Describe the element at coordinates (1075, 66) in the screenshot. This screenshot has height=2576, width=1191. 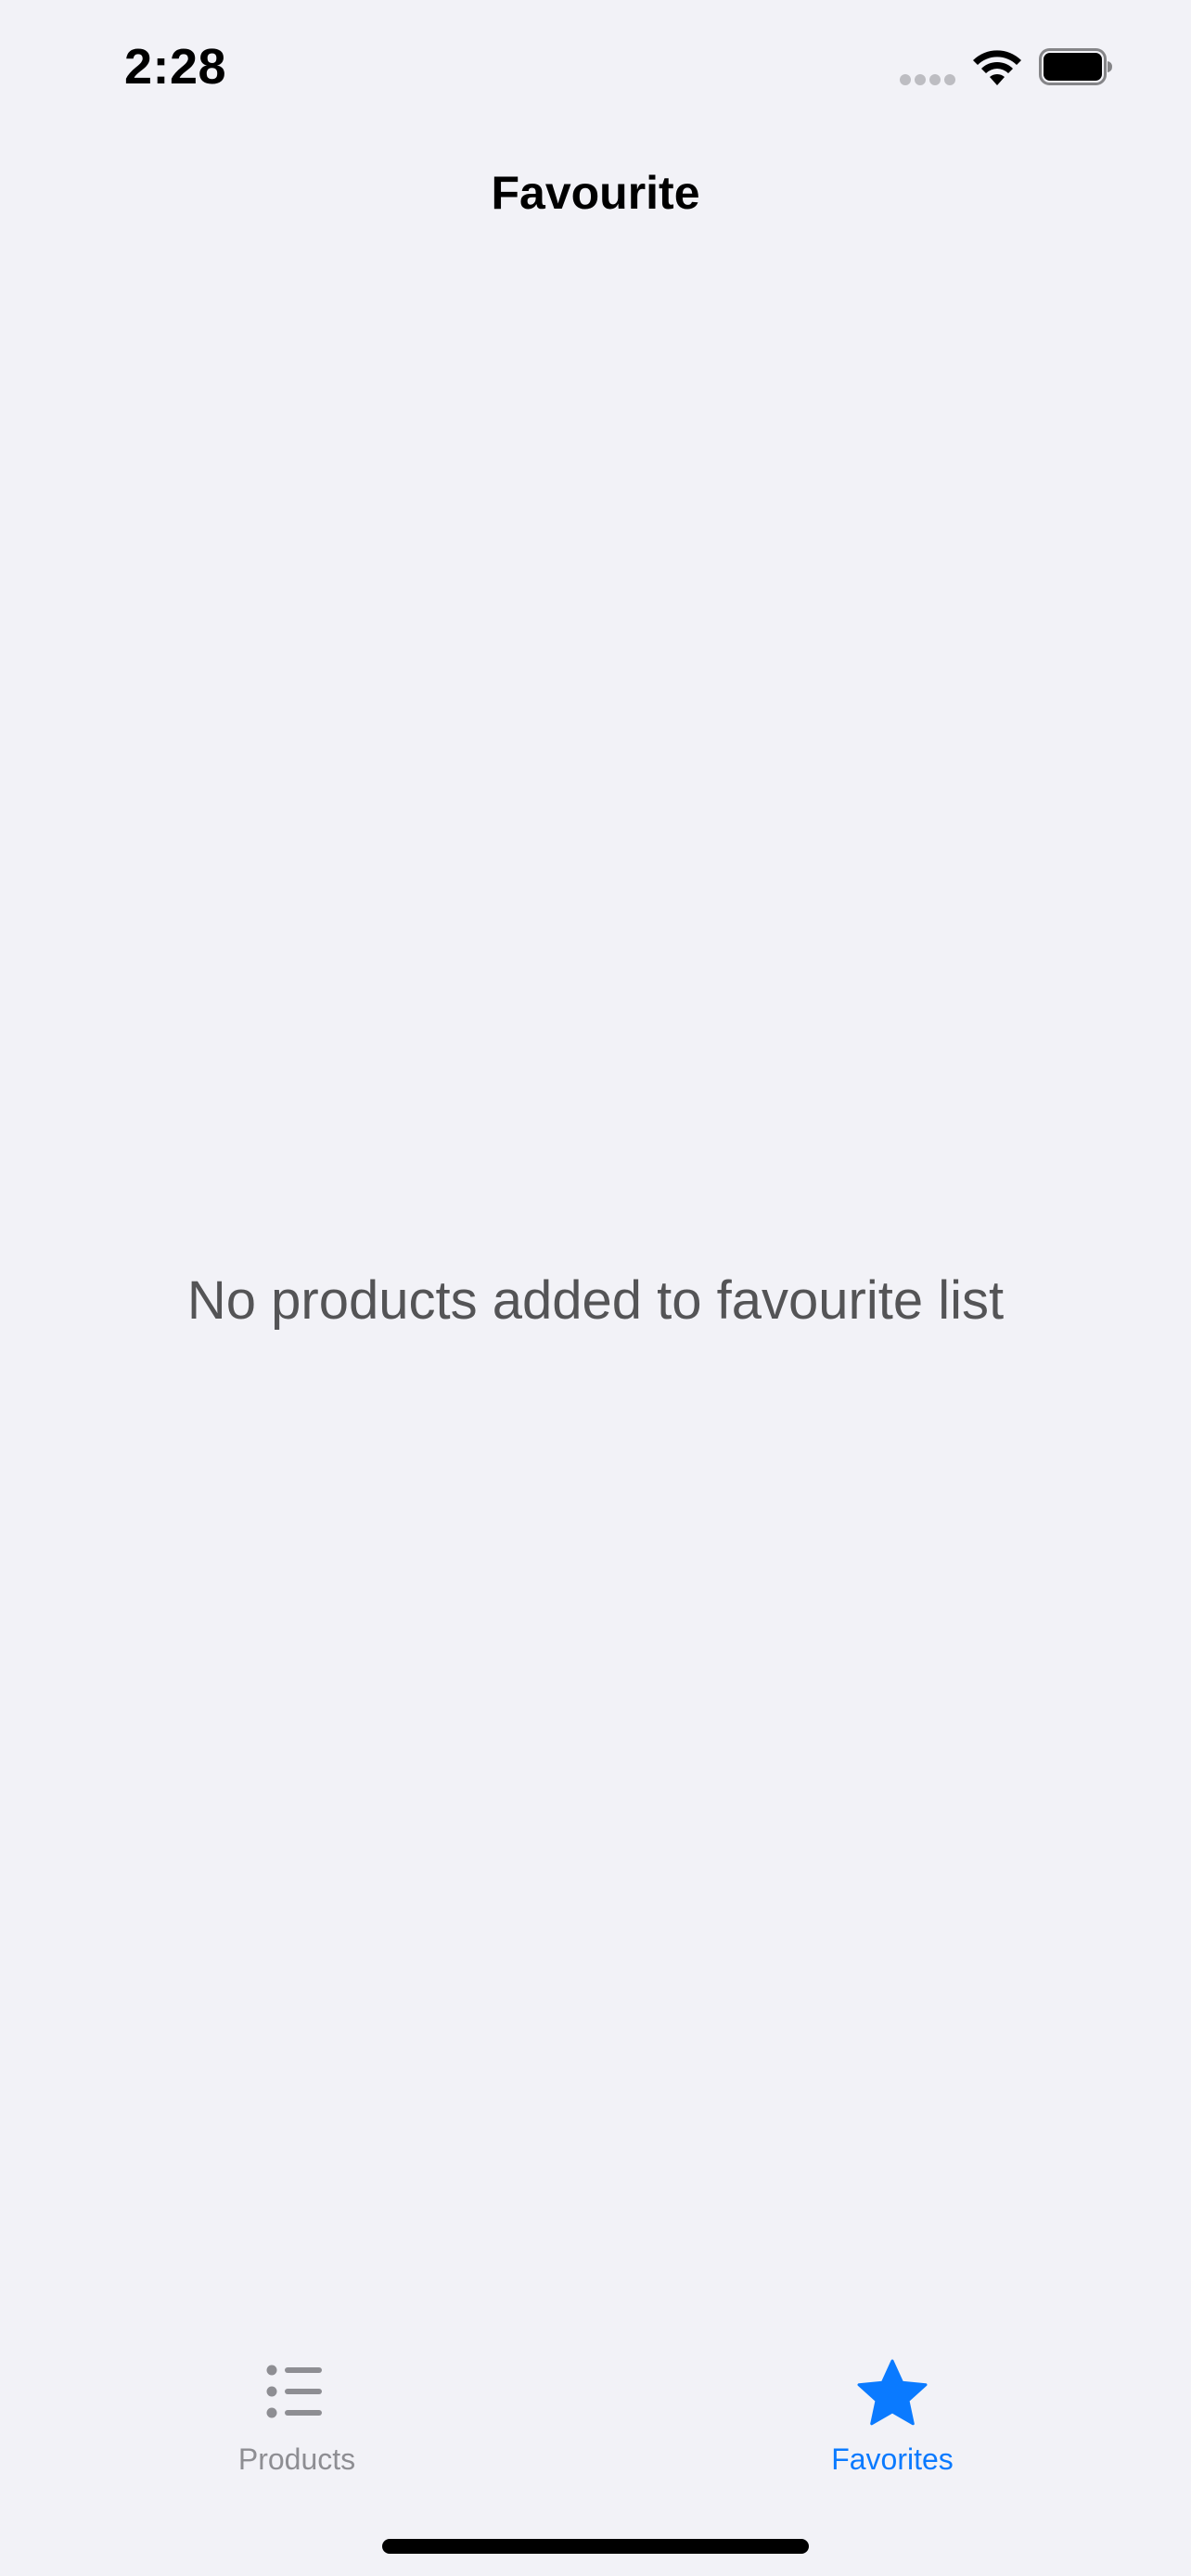
I see `battery-icon` at that location.